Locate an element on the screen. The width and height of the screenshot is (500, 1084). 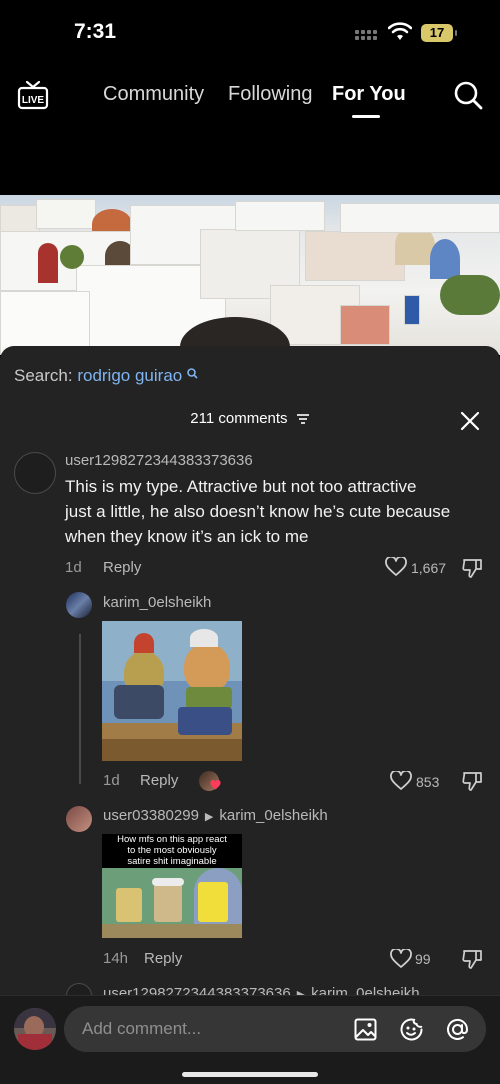
related-search: Search: rodrigo guirao is located at coordinates (106, 376).